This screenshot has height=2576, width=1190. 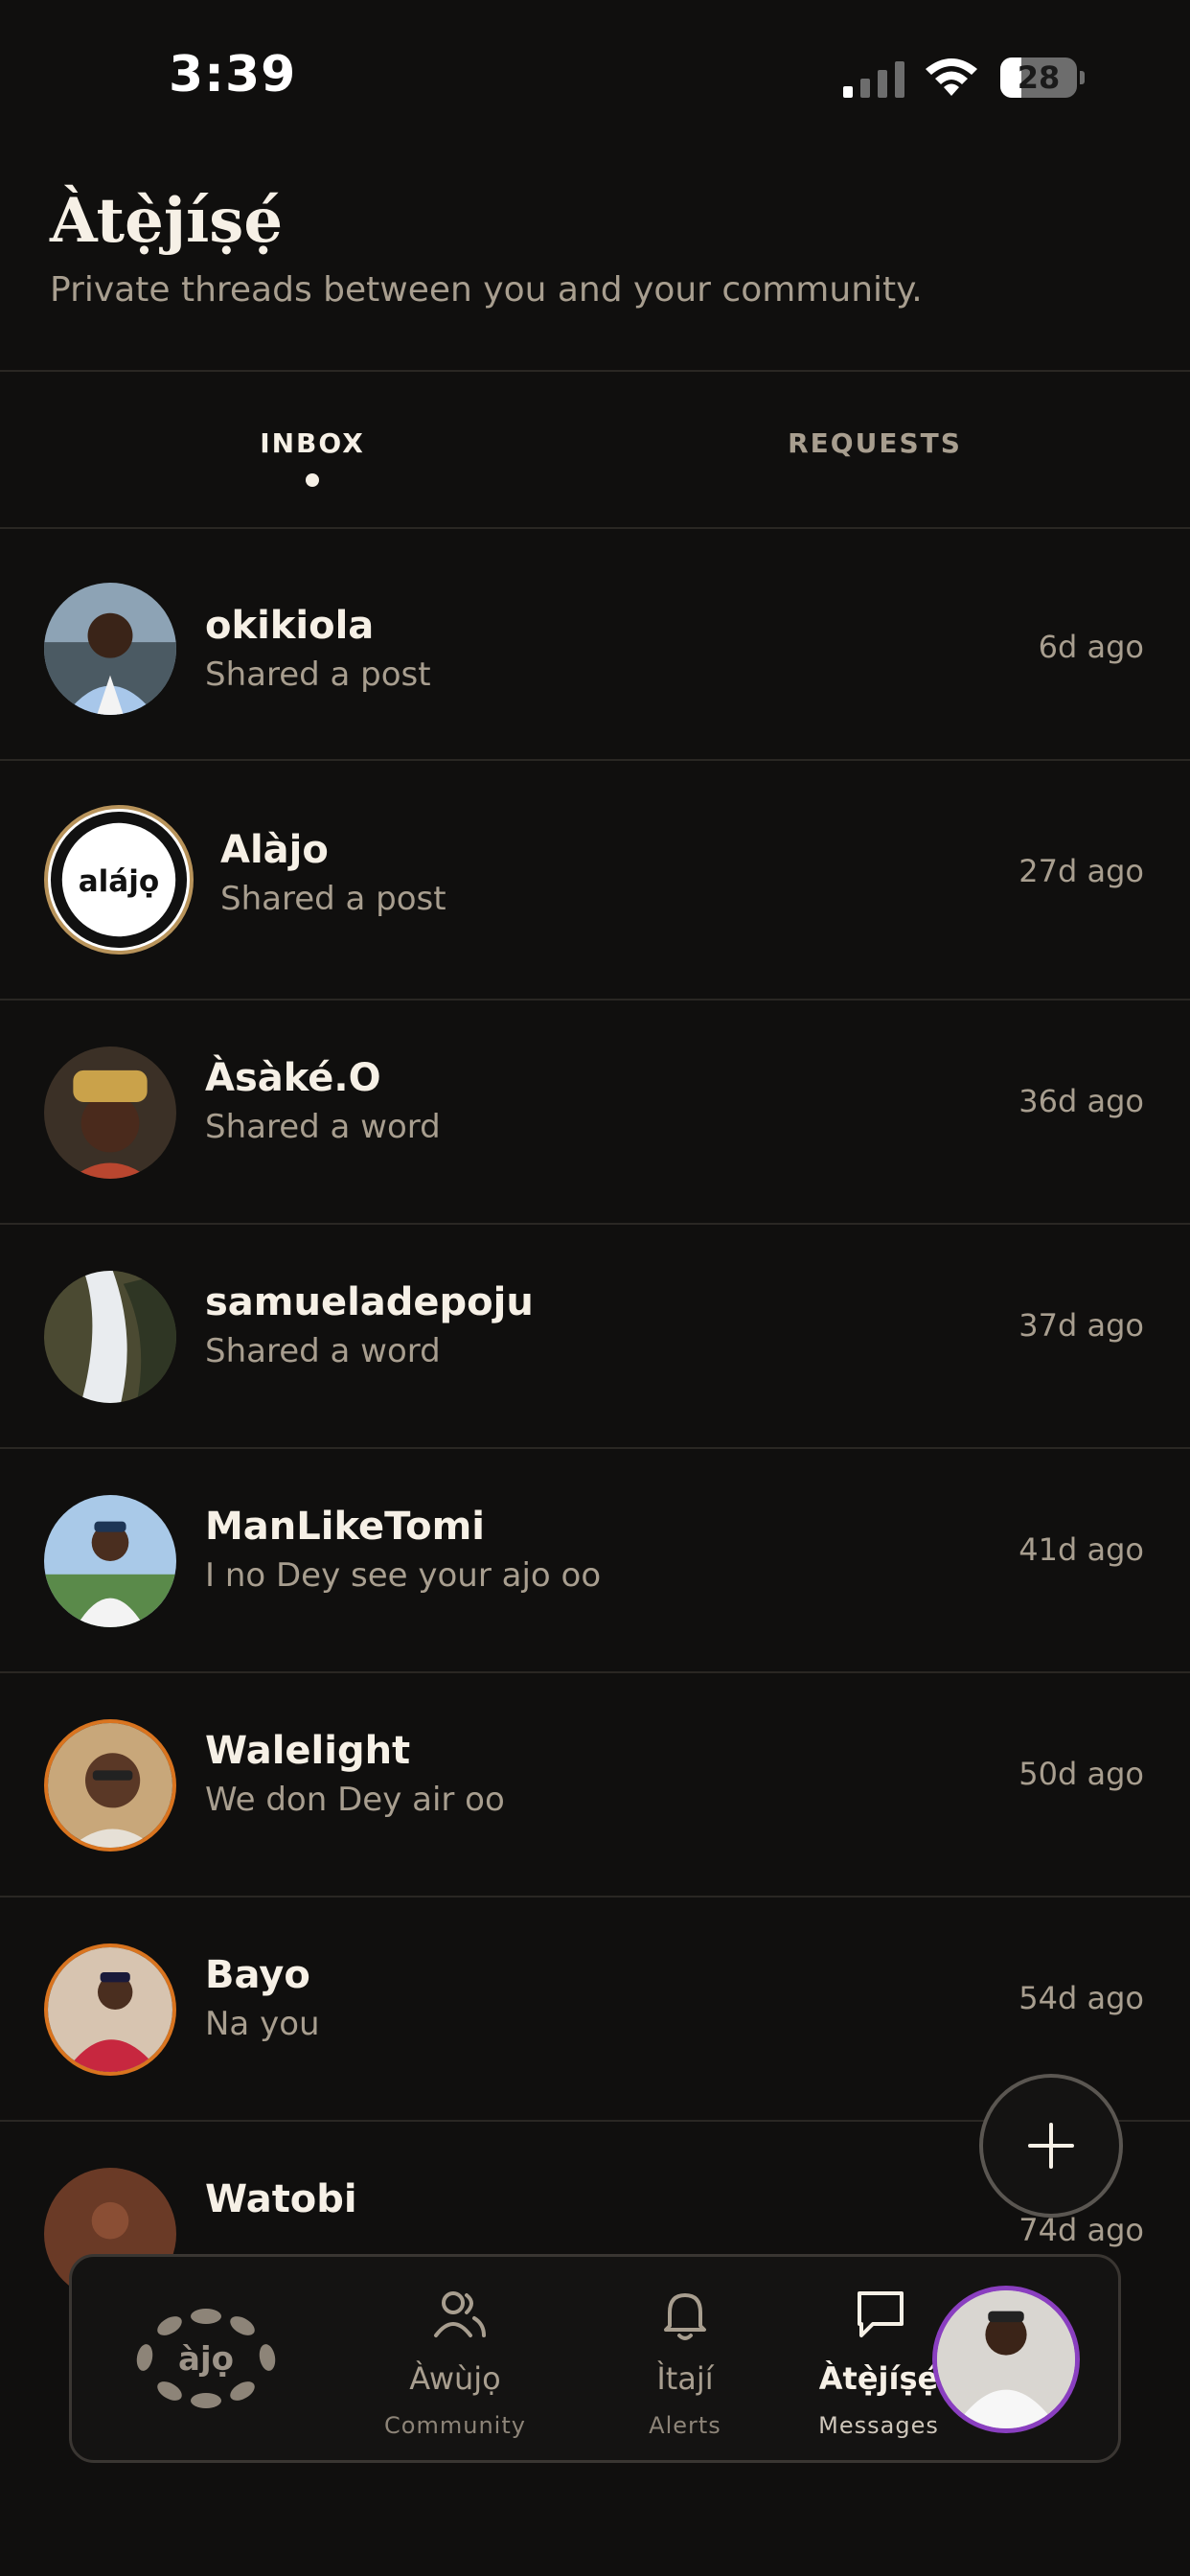 What do you see at coordinates (345, 1527) in the screenshot?
I see `thread-name: ManLikeTomi` at bounding box center [345, 1527].